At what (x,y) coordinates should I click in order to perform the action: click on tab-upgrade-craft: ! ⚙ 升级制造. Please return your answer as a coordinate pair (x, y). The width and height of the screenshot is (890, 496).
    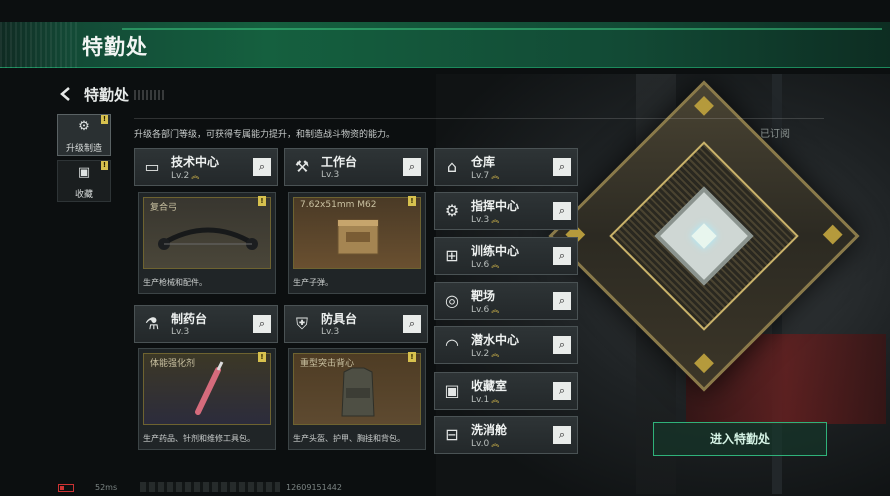
    Looking at the image, I should click on (84, 135).